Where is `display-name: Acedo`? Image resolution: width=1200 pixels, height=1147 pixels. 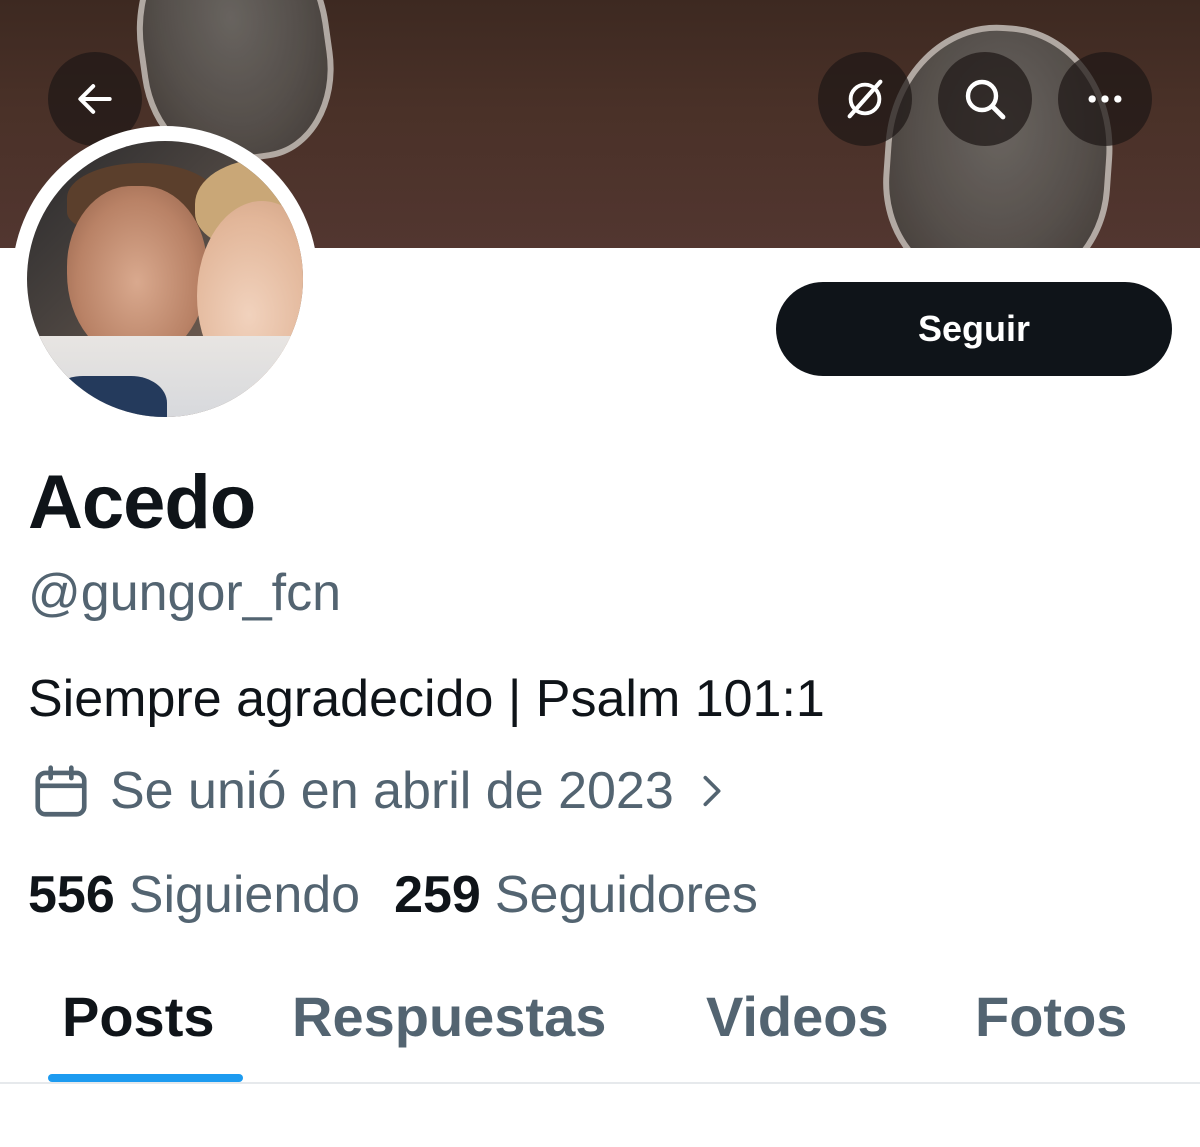 display-name: Acedo is located at coordinates (142, 502).